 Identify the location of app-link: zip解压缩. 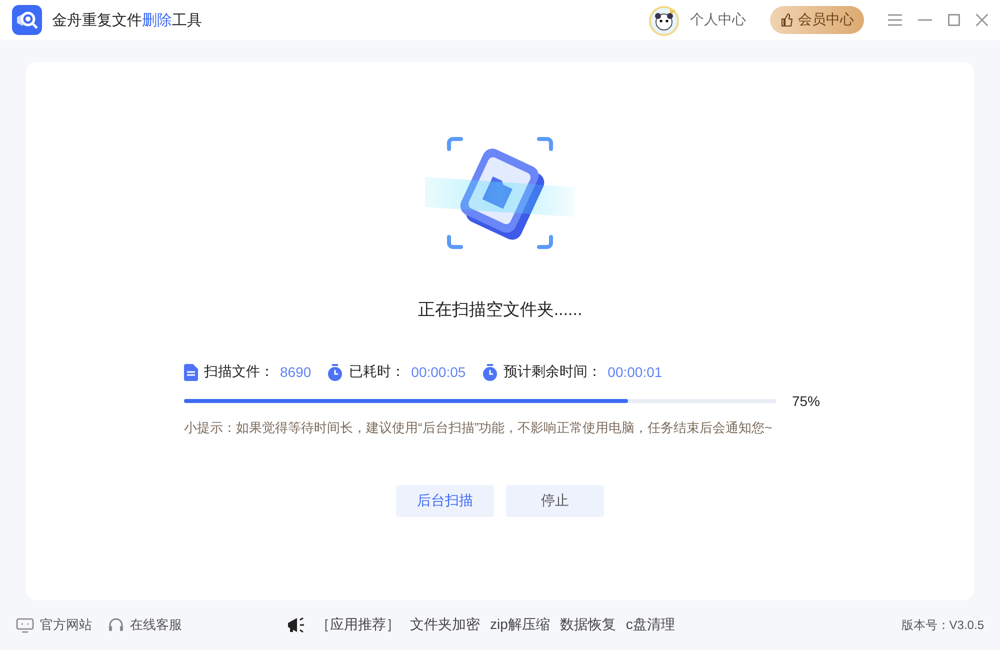
(520, 625).